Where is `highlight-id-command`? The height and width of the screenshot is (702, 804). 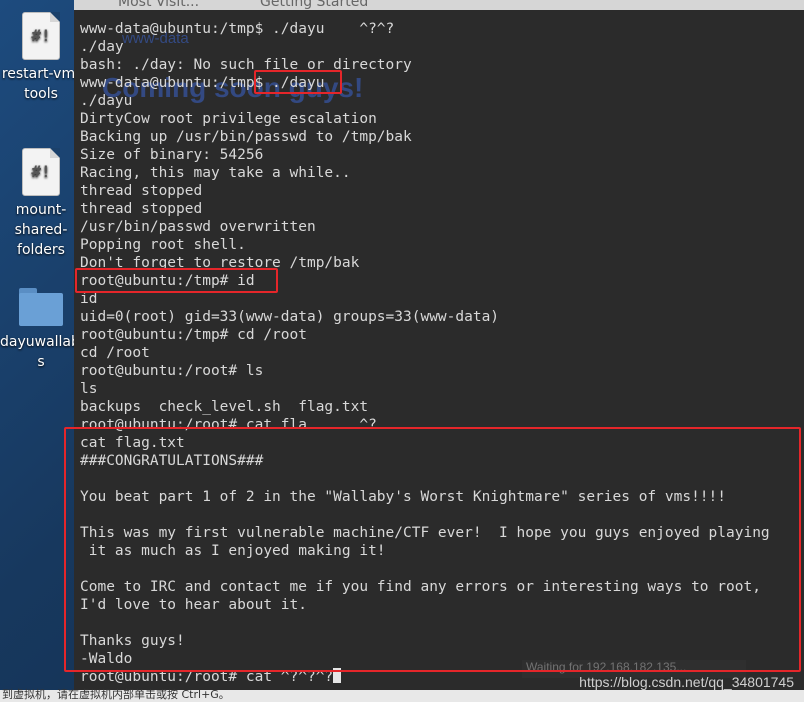 highlight-id-command is located at coordinates (176, 280).